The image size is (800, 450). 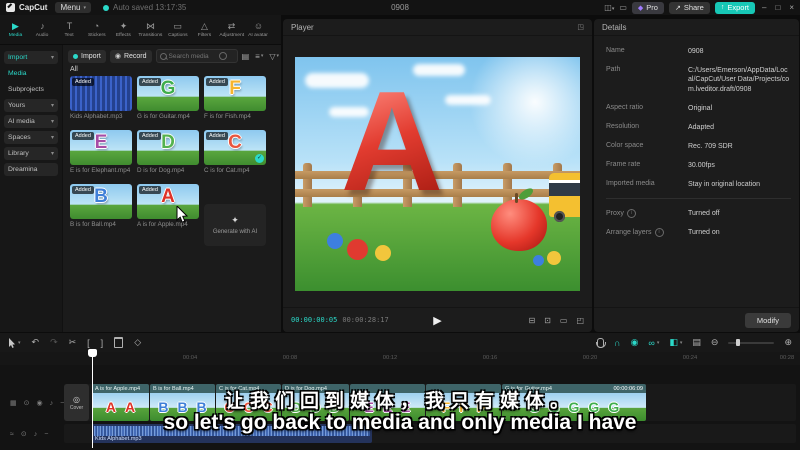 What do you see at coordinates (227, 116) in the screenshot?
I see `media-filename: F is for Fish.mp4` at bounding box center [227, 116].